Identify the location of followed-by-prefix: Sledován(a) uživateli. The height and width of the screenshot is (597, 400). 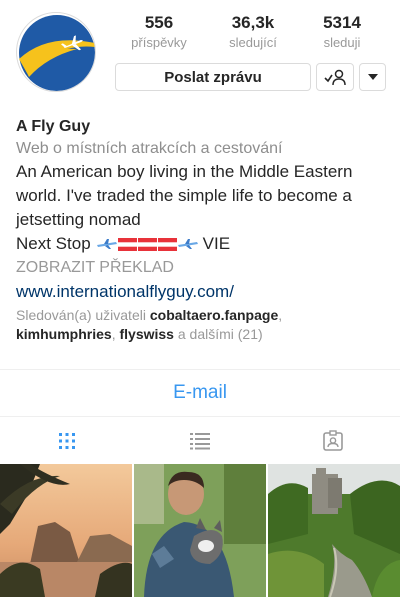
(81, 315).